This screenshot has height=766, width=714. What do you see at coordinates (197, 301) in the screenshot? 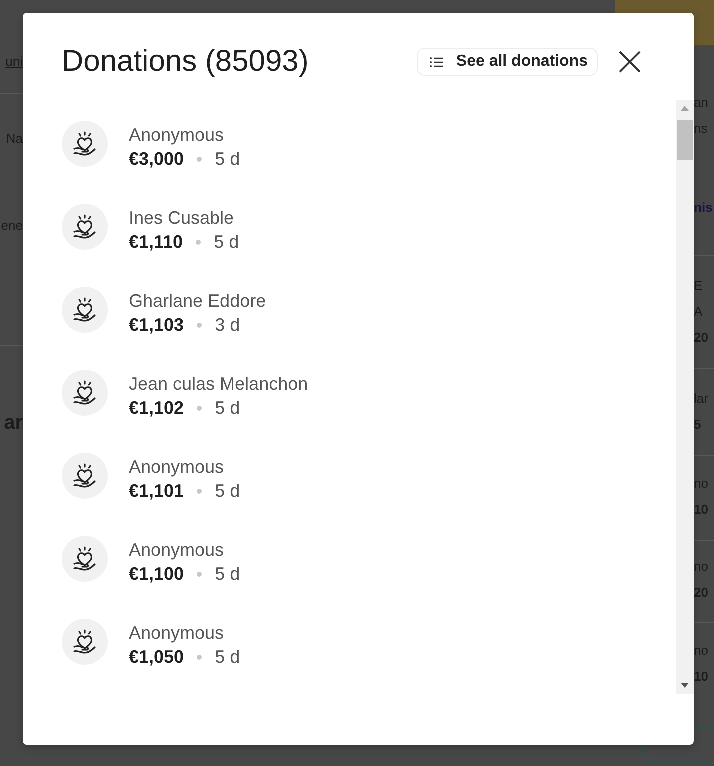
I see `donor-name: Gharlane Eddore` at bounding box center [197, 301].